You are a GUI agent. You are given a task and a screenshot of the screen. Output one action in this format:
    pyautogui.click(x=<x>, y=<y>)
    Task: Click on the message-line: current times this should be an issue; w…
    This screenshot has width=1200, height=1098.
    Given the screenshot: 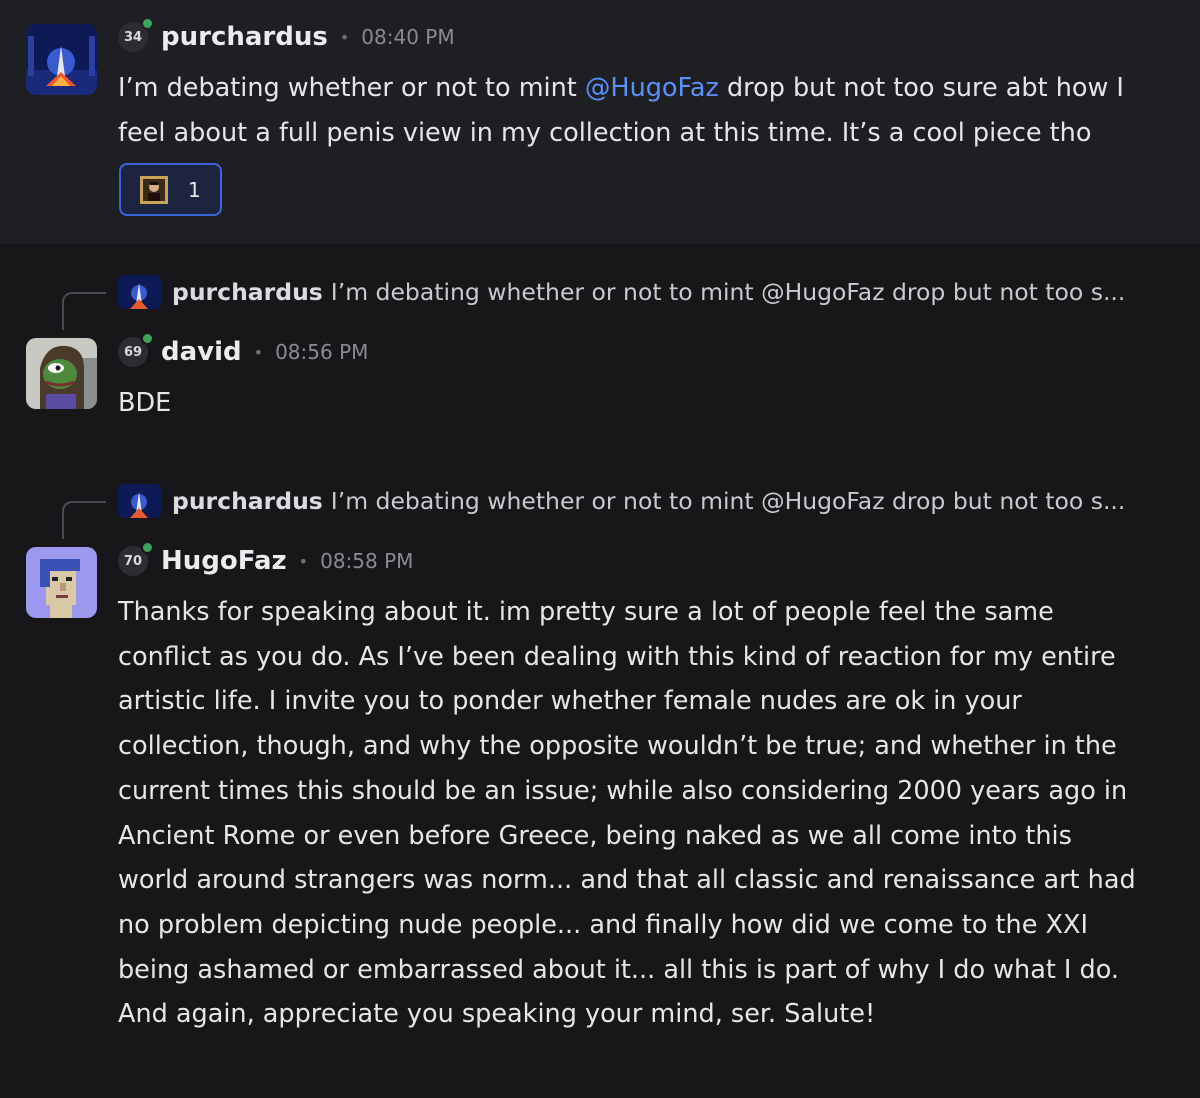 What is the action you would take?
    pyautogui.click(x=623, y=790)
    